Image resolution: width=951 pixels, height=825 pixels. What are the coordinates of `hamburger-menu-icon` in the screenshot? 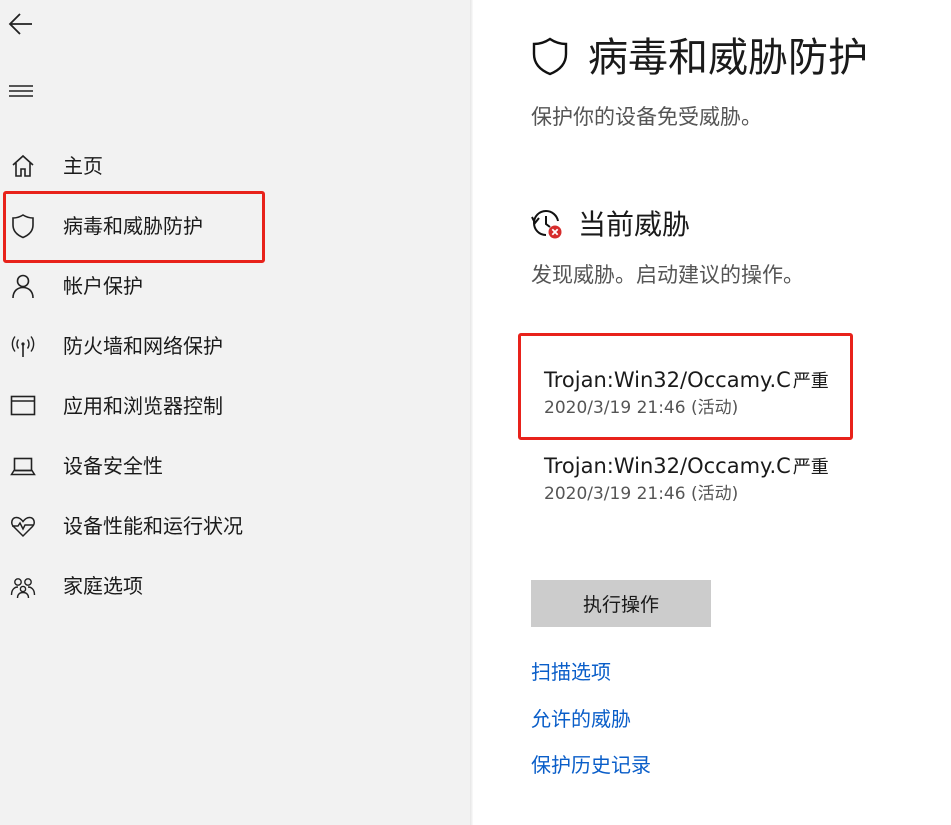 It's located at (21, 91).